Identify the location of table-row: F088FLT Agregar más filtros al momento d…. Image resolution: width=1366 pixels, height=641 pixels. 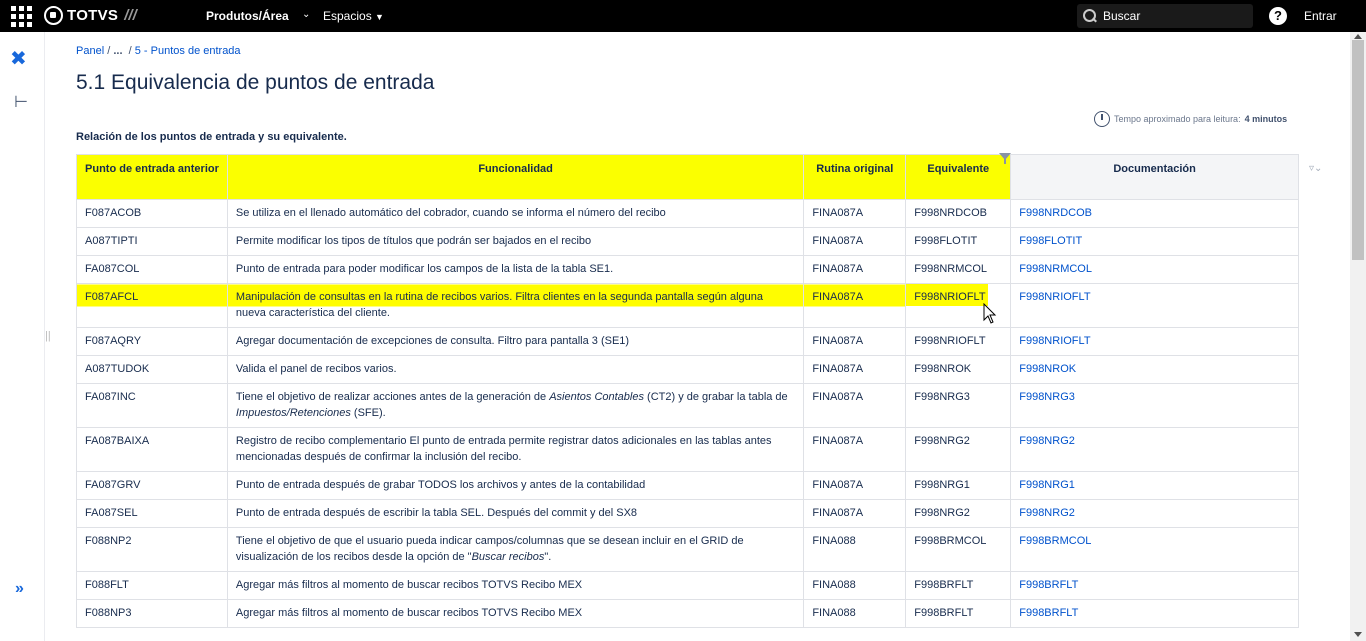
(687, 585).